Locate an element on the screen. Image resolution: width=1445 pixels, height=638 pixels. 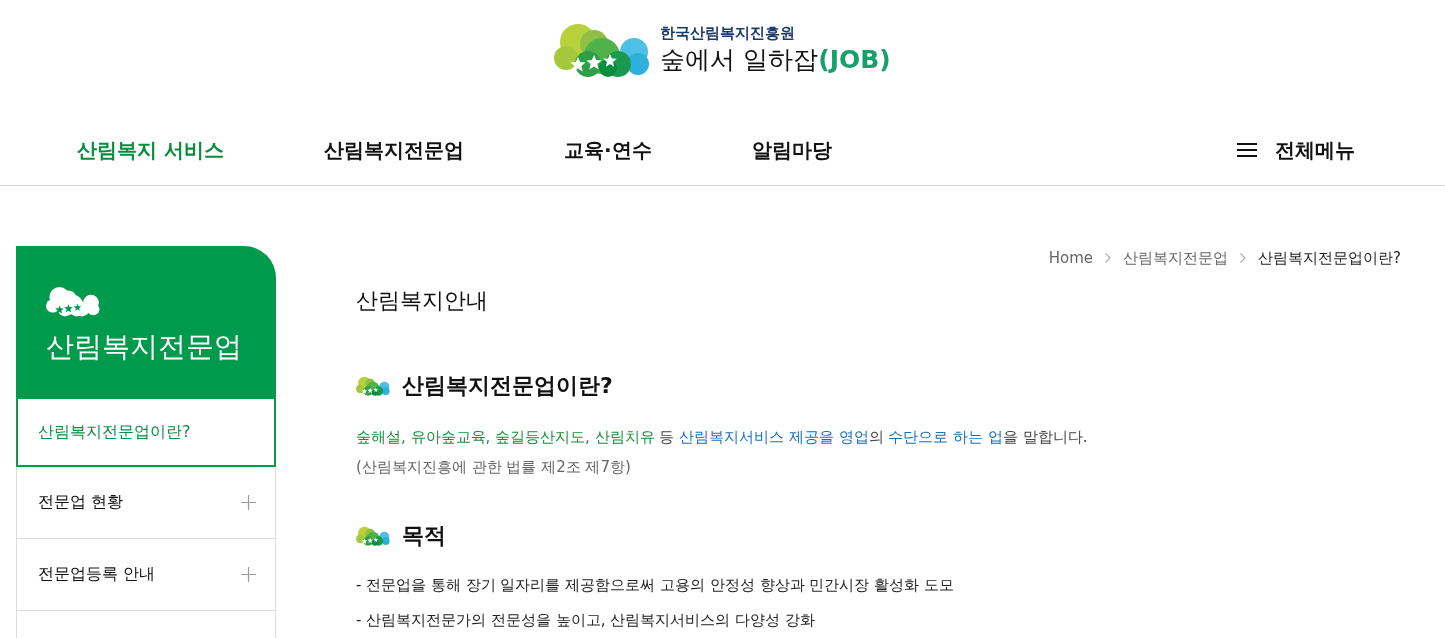
menu-icon is located at coordinates (1247, 150).